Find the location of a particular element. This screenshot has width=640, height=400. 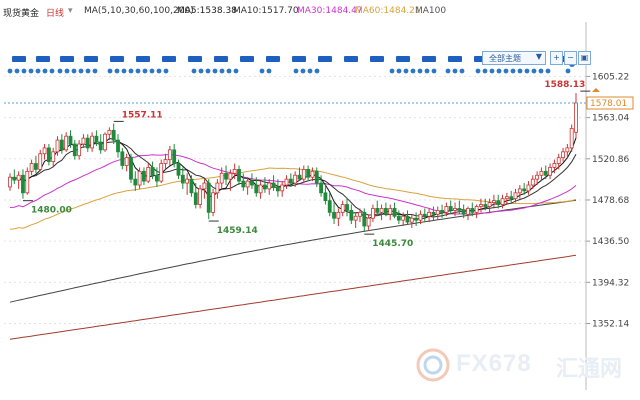

fx678-watermark: FX678 汇通网 is located at coordinates (526, 365).